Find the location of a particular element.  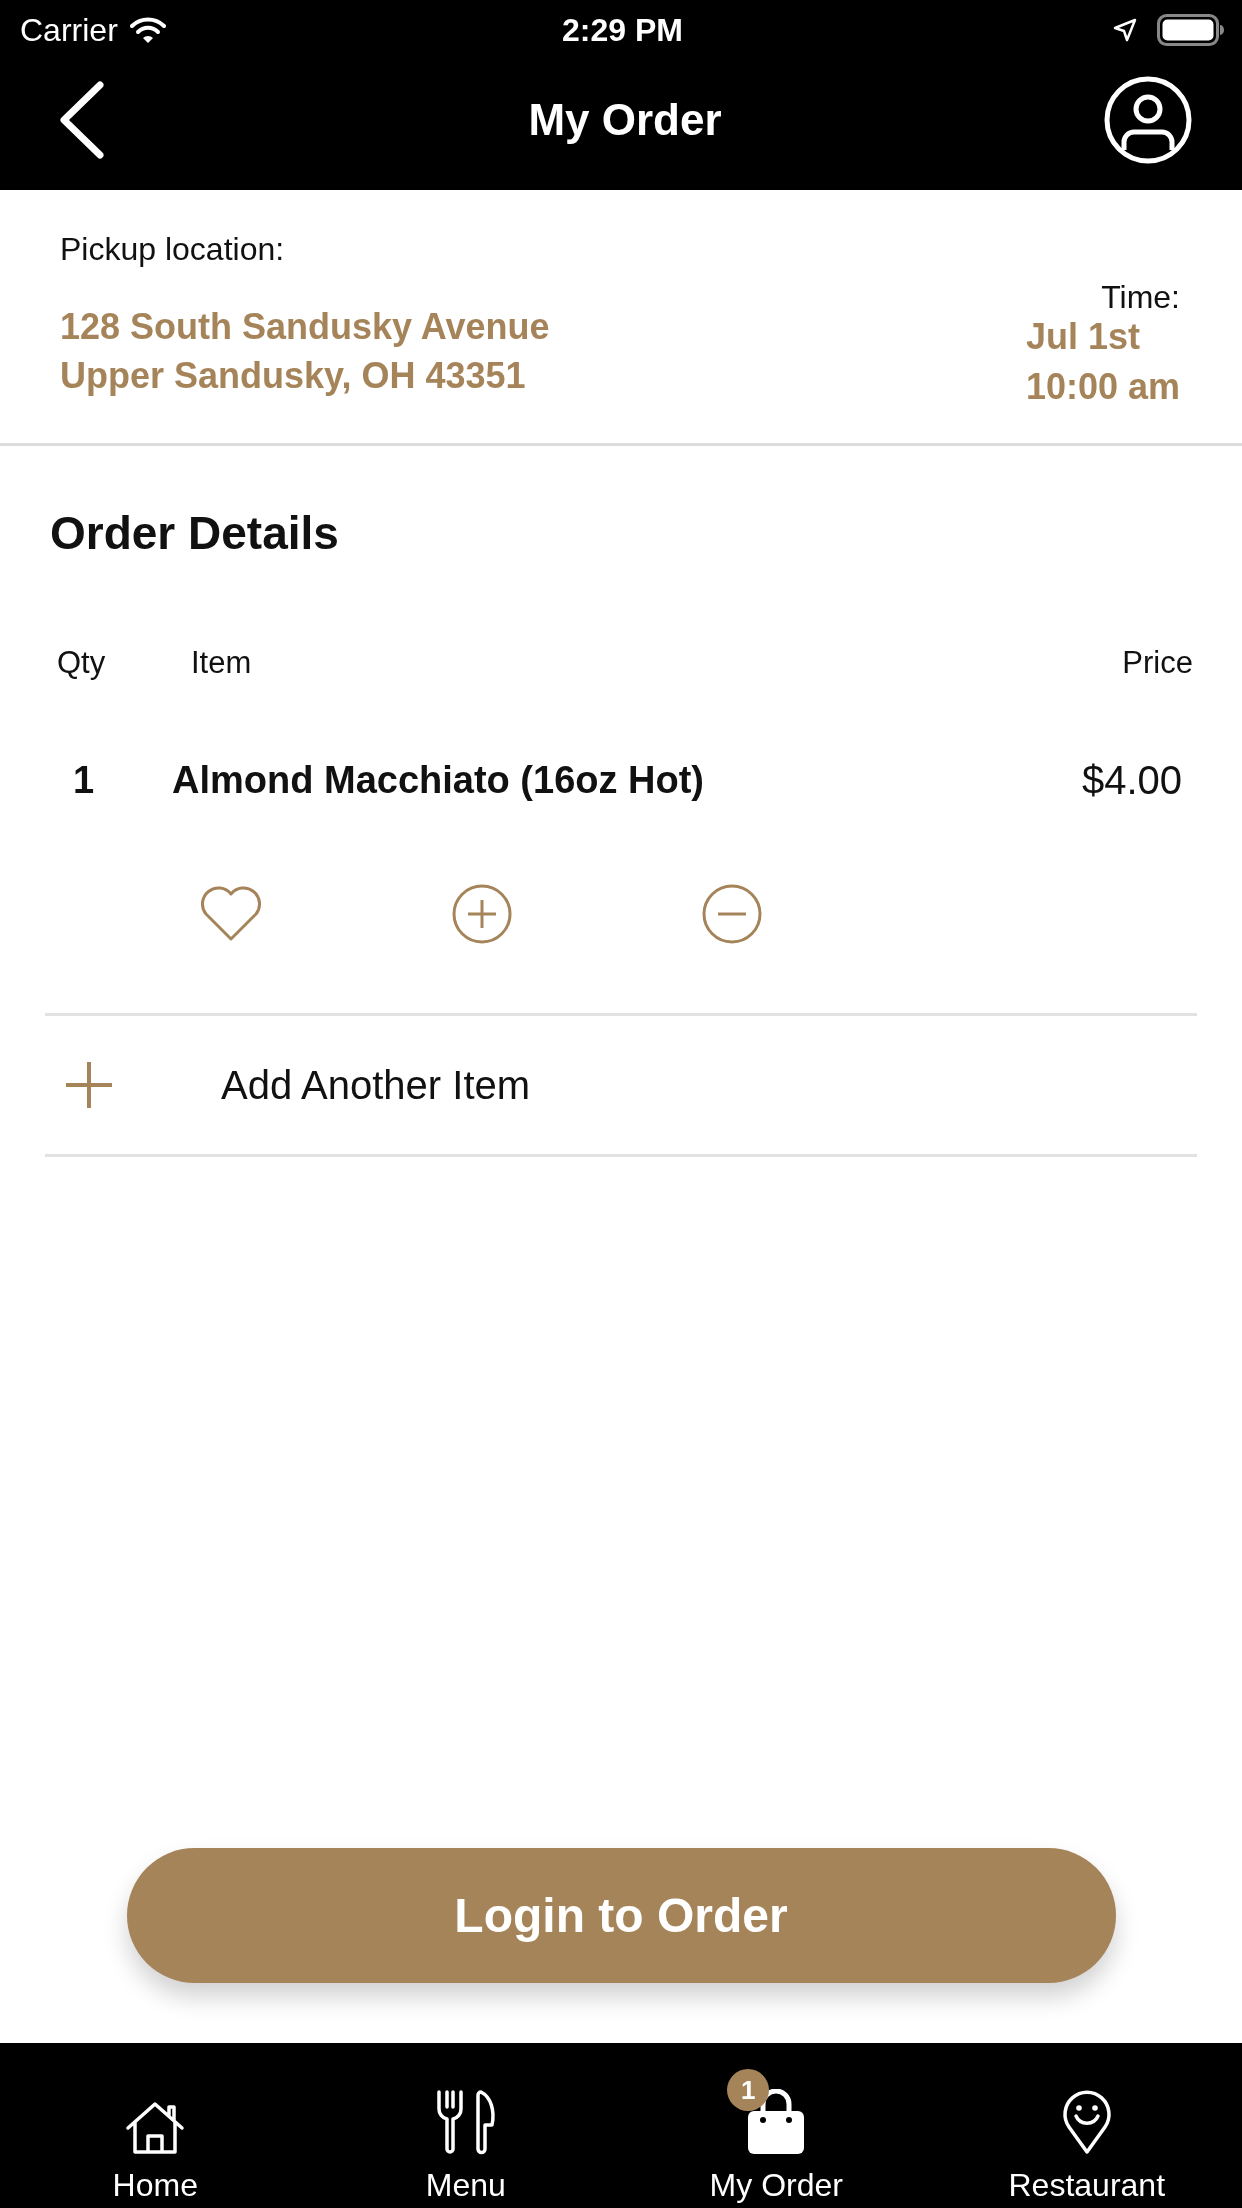

tab-item: Home is located at coordinates (155, 2125).